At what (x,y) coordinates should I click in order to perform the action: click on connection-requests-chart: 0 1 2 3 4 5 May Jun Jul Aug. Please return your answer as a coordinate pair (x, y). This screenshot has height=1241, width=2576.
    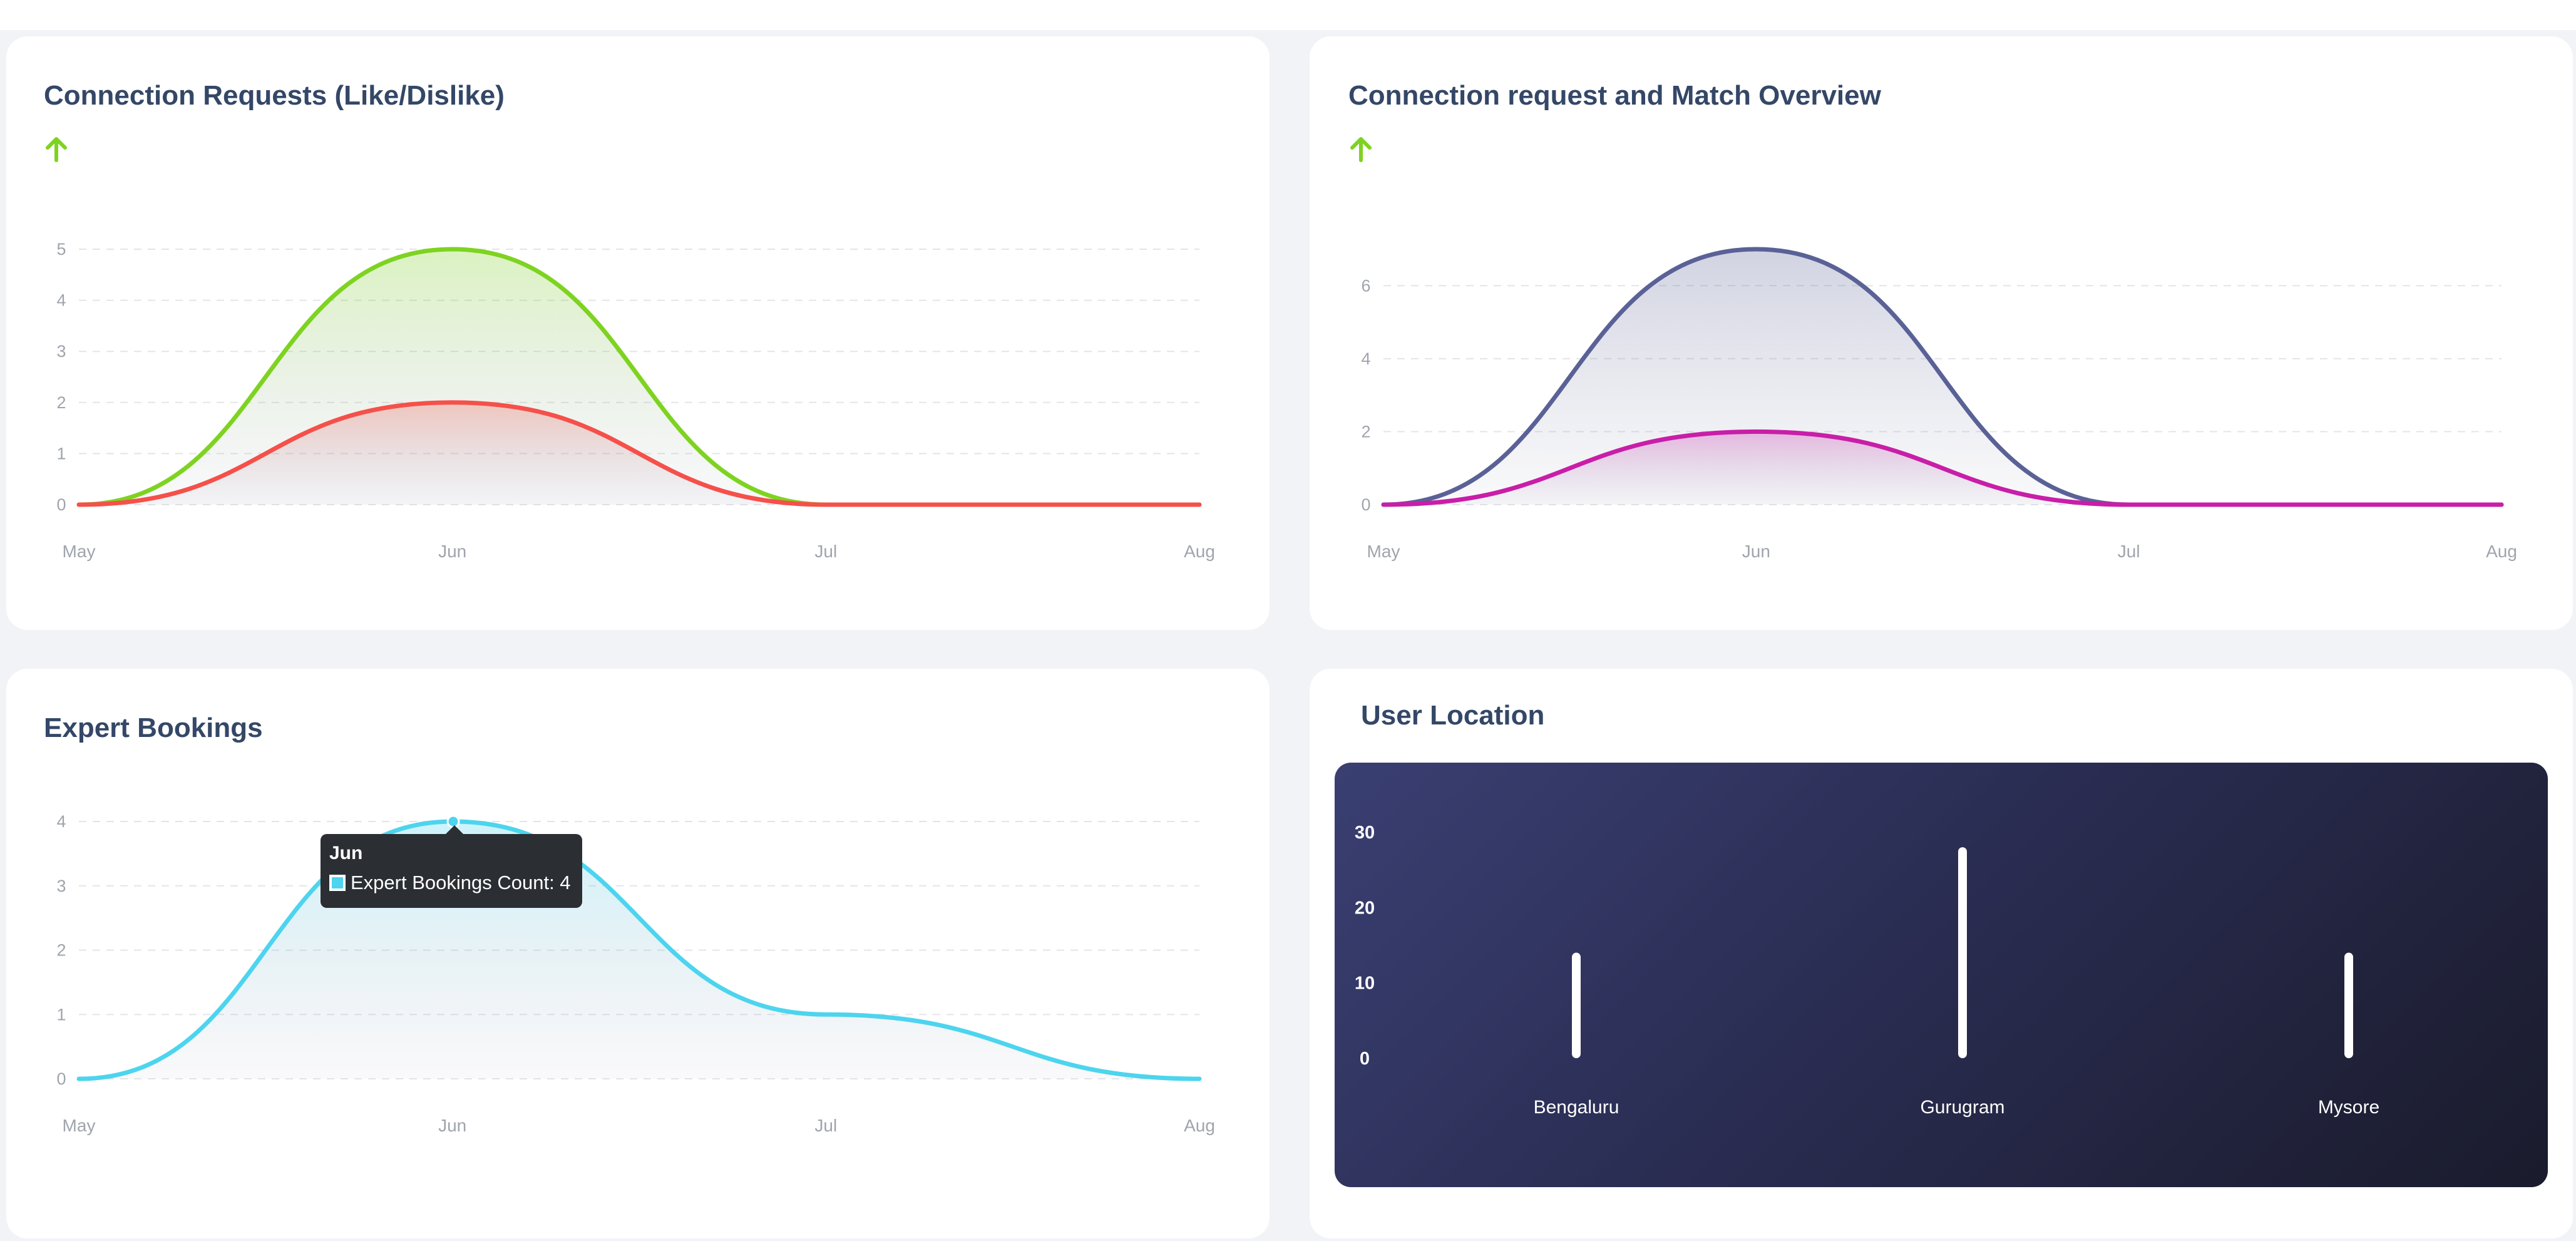
    Looking at the image, I should click on (635, 400).